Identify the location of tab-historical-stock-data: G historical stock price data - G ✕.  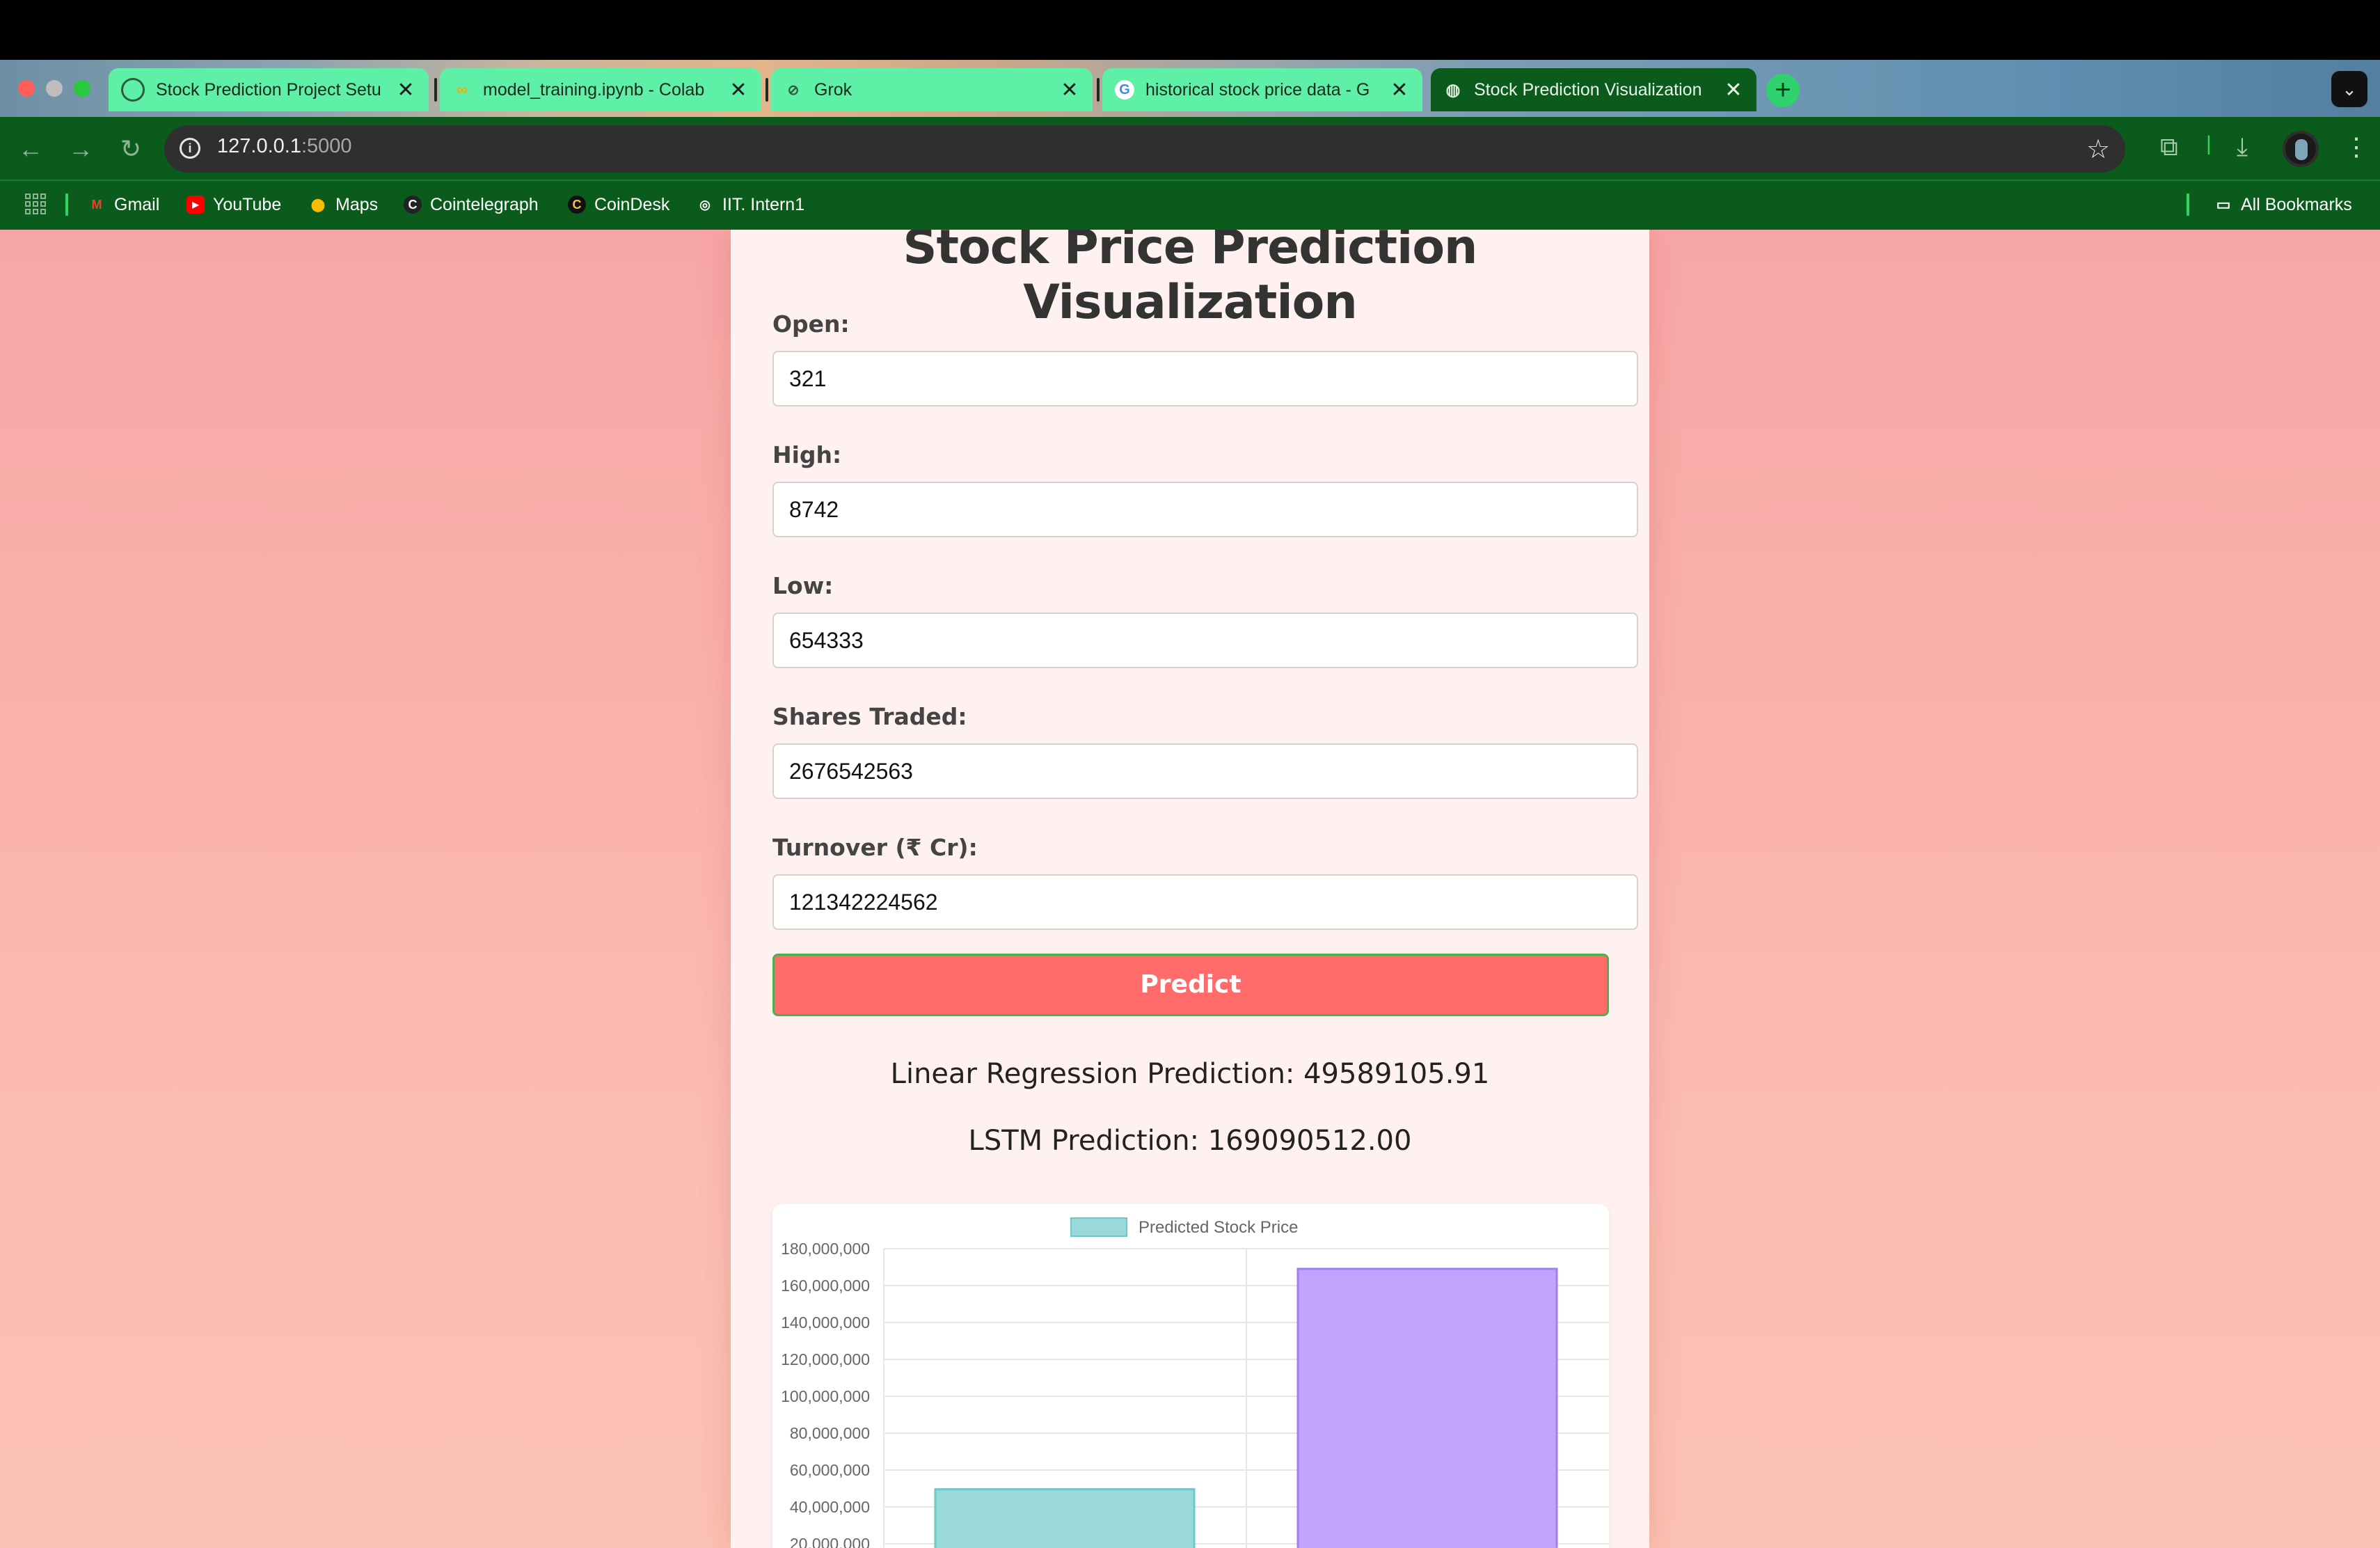
(1262, 89).